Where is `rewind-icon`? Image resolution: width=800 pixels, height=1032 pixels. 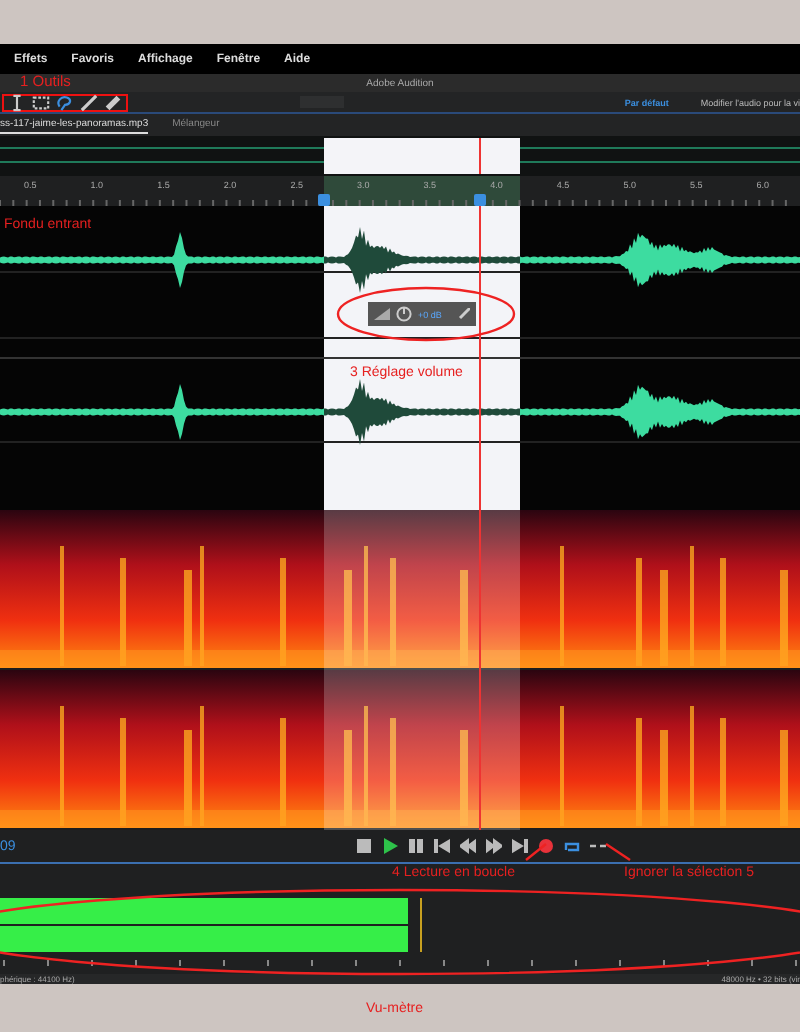 rewind-icon is located at coordinates (468, 846).